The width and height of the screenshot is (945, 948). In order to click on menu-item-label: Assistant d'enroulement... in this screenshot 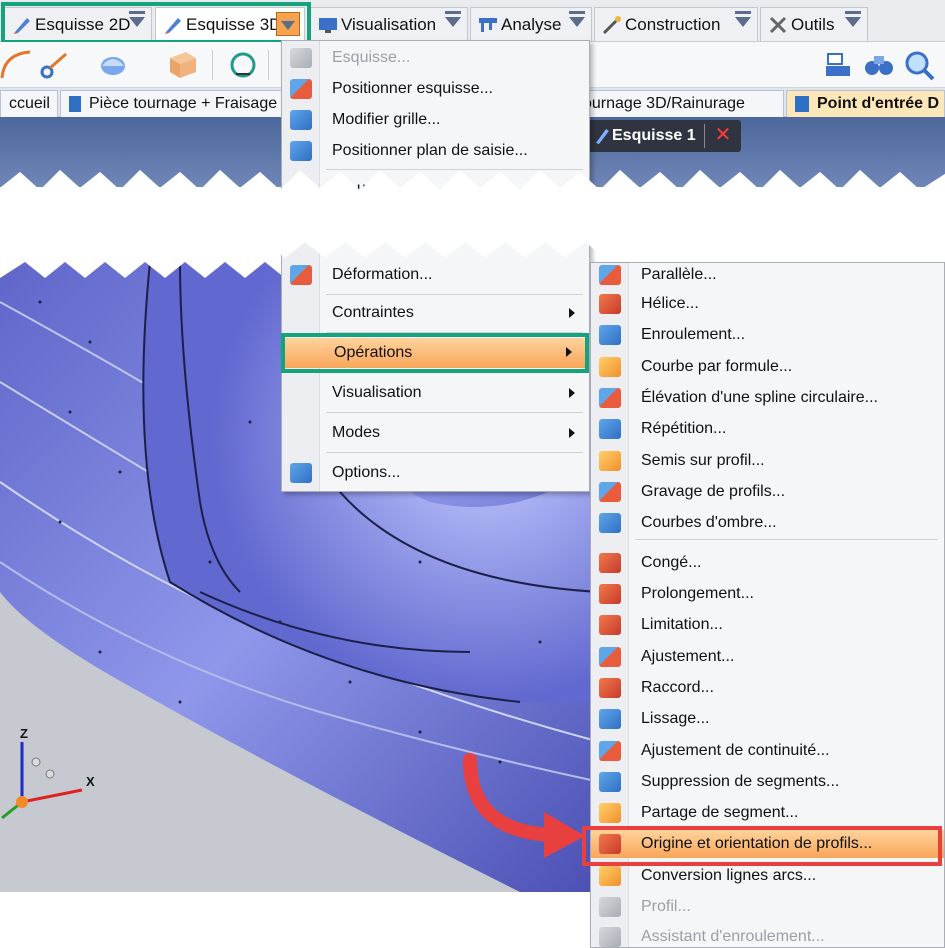, I will do `click(733, 936)`.